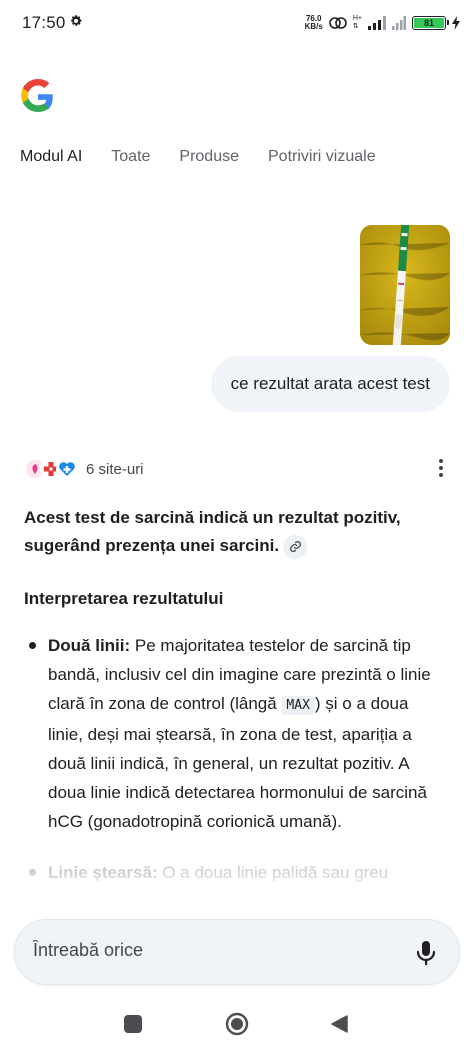 Image resolution: width=474 pixels, height=1053 pixels. I want to click on status-indicators: 76.0 KB/s H+ ⇅ 81, so click(382, 23).